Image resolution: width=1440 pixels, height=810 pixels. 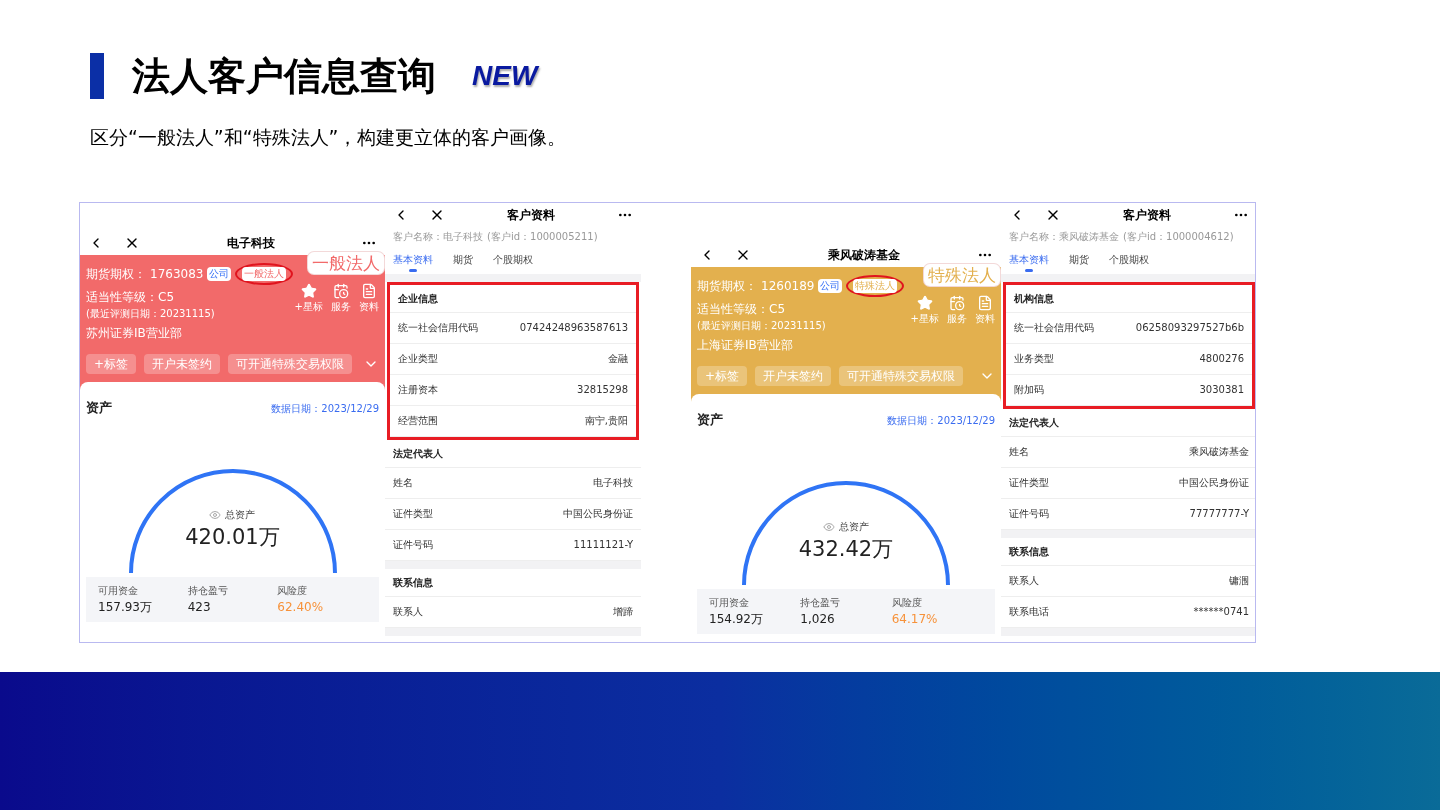 What do you see at coordinates (346, 262) in the screenshot?
I see `callout-label: 一般法人` at bounding box center [346, 262].